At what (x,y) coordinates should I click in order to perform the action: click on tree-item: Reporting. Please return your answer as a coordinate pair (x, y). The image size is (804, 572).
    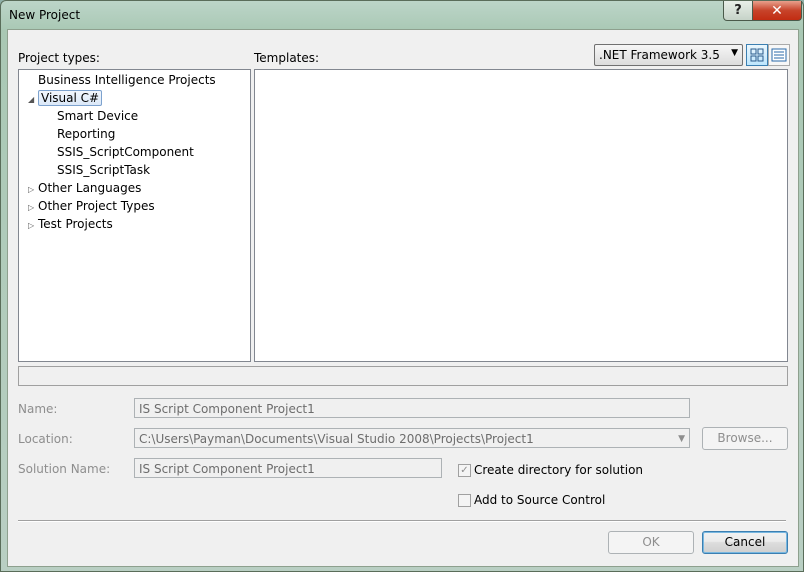
    Looking at the image, I should click on (81, 134).